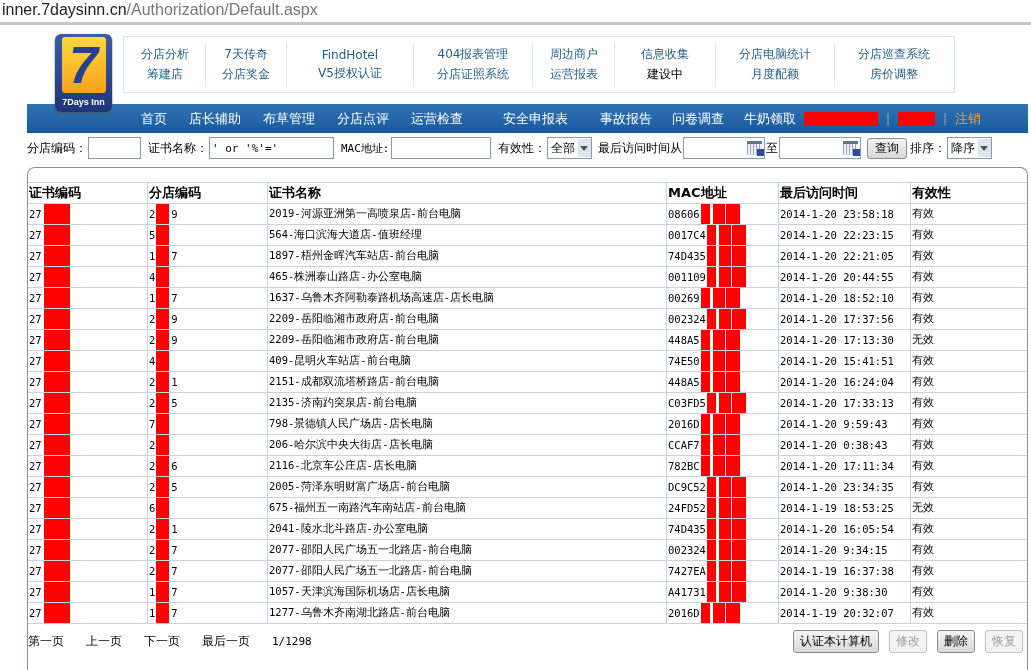  What do you see at coordinates (467, 571) in the screenshot?
I see `table-cell: 2077-邵阳人民广场五一北路店-前台电脑` at bounding box center [467, 571].